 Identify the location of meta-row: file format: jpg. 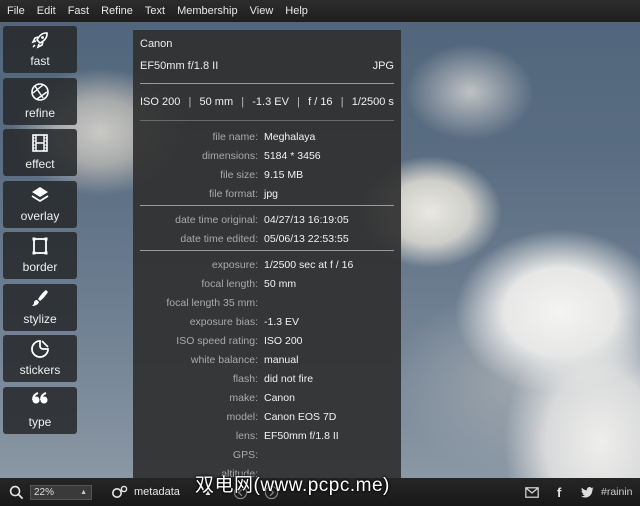
(243, 193).